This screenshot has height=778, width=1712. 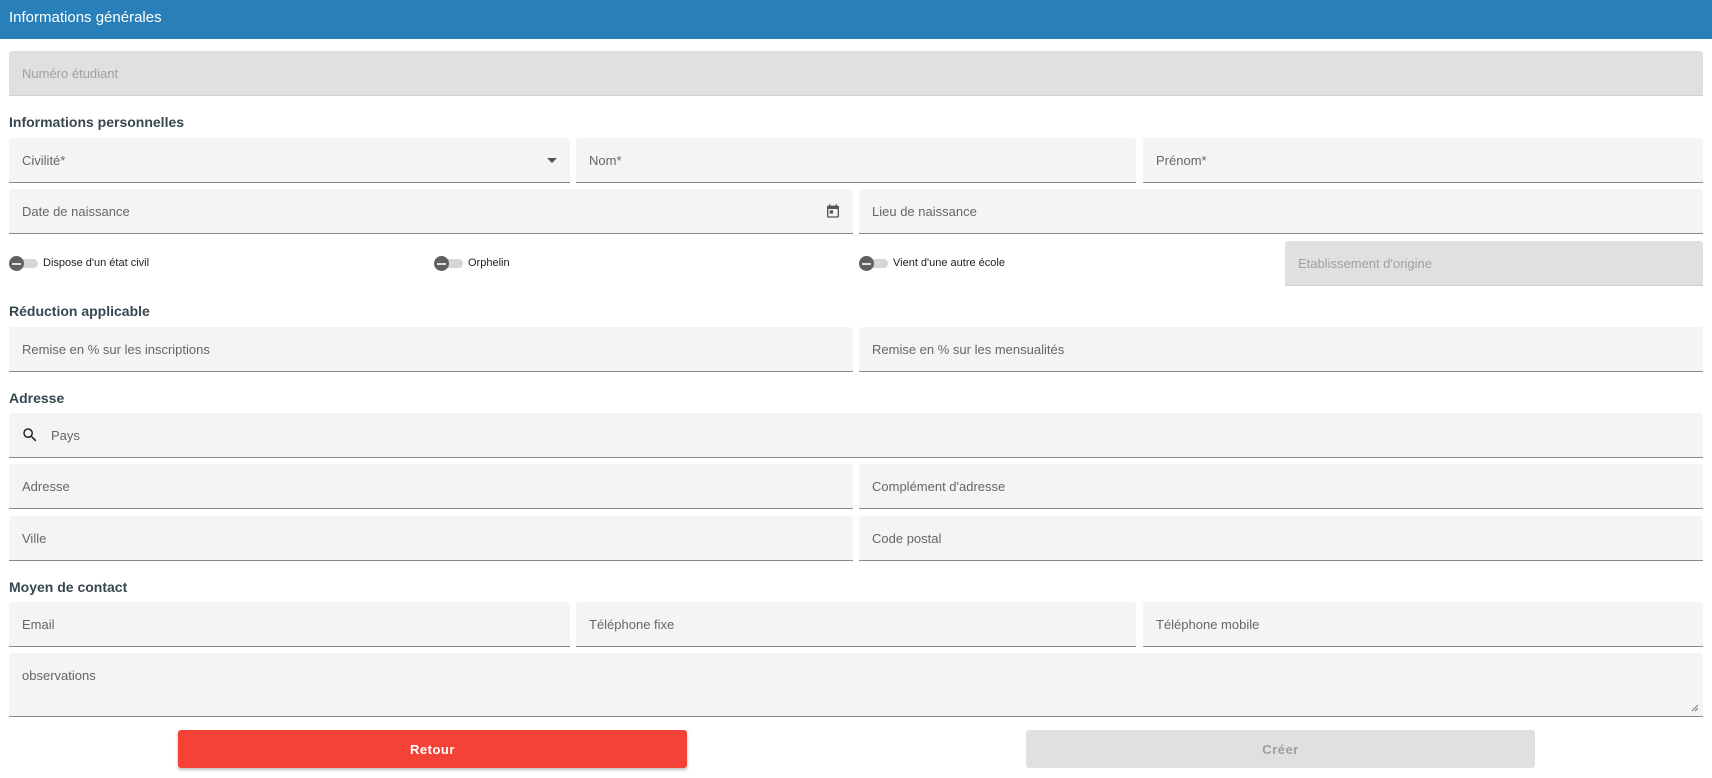 I want to click on resize-handle-icon, so click(x=1695, y=708).